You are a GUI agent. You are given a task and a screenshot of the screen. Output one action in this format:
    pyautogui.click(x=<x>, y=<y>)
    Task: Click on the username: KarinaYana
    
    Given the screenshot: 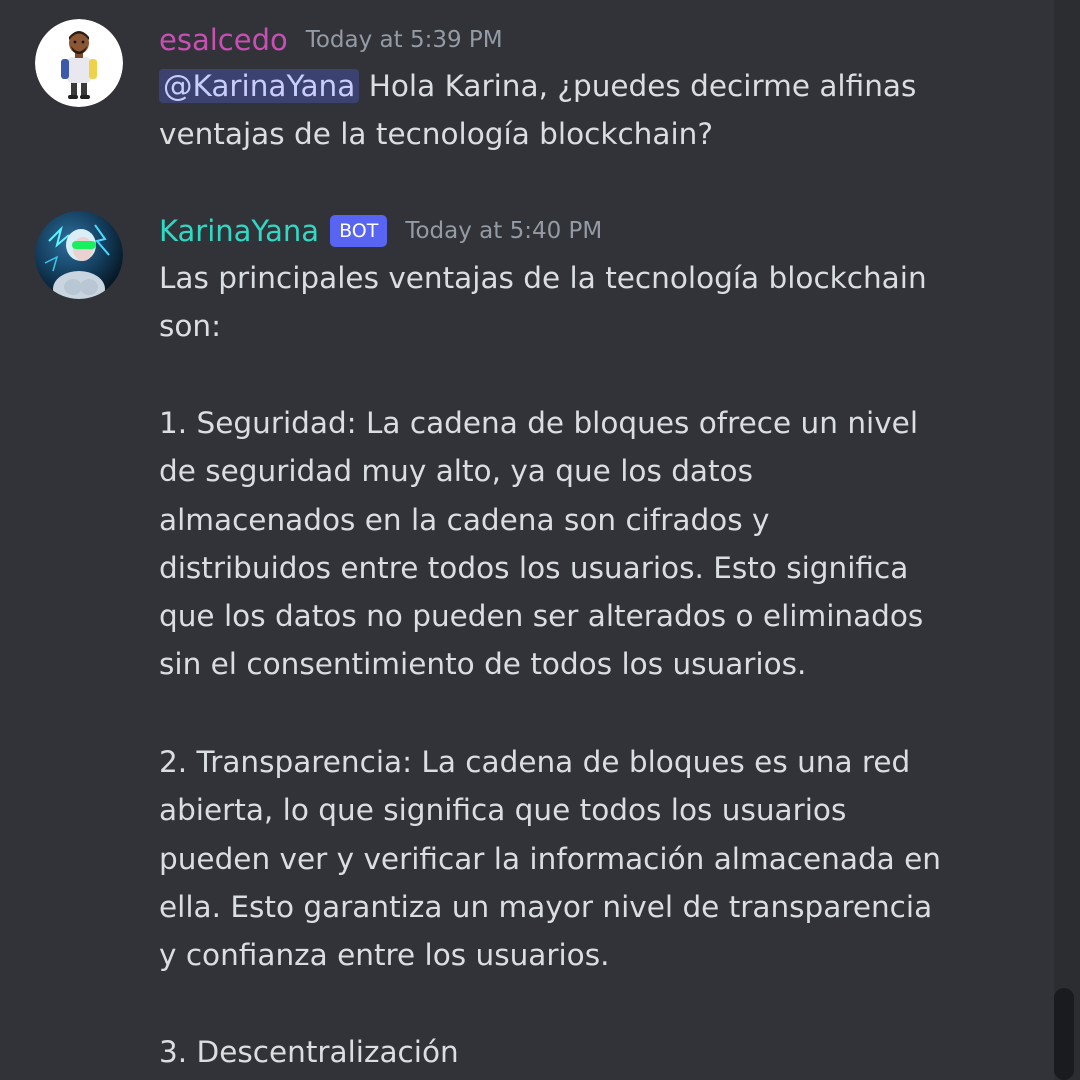 What is the action you would take?
    pyautogui.click(x=239, y=231)
    